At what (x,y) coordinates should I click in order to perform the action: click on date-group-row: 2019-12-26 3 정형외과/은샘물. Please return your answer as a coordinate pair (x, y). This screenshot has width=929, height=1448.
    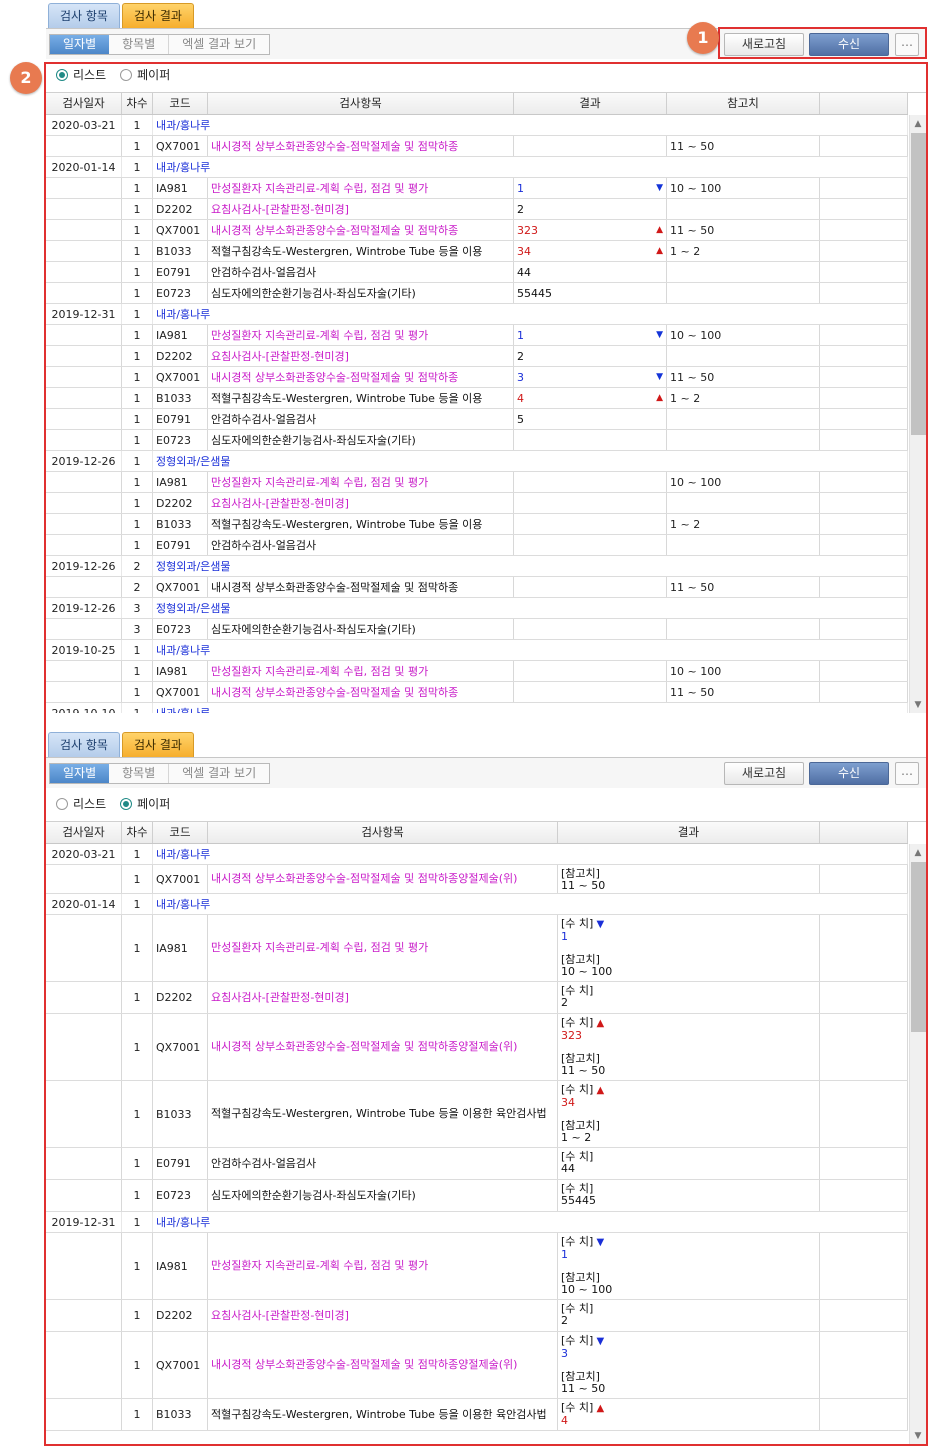
    Looking at the image, I should click on (477, 608).